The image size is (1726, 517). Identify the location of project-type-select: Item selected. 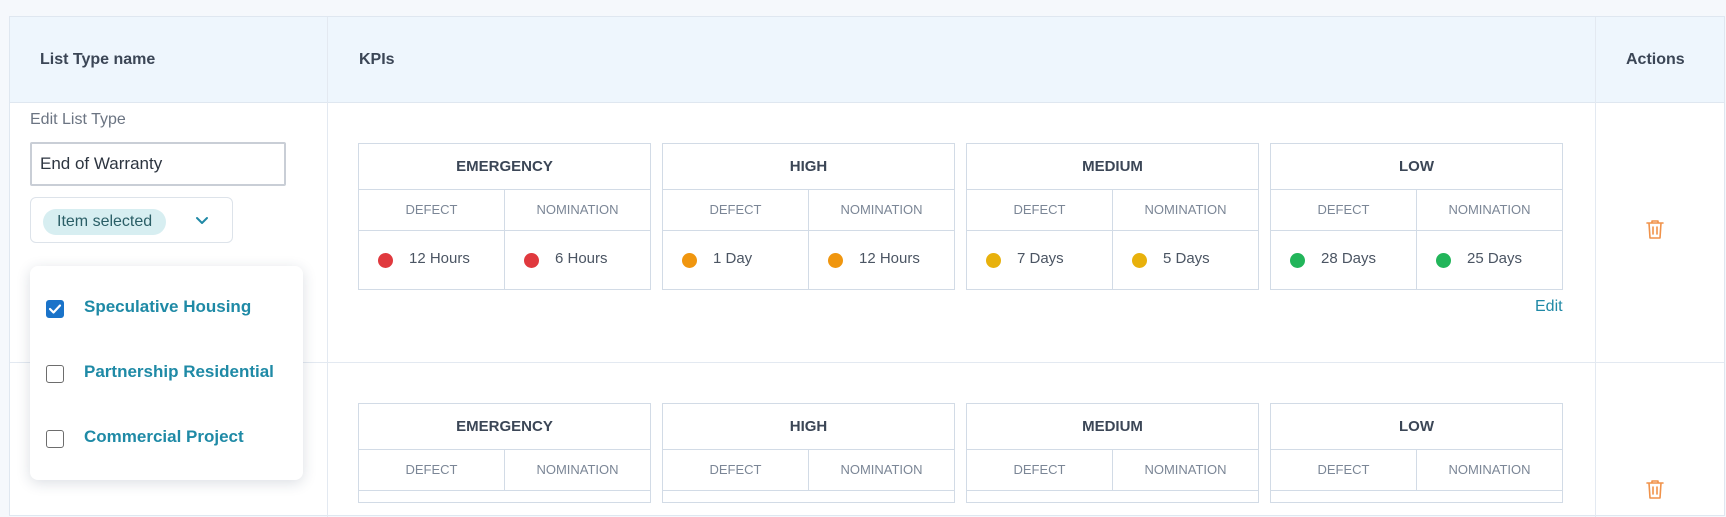
(131, 220).